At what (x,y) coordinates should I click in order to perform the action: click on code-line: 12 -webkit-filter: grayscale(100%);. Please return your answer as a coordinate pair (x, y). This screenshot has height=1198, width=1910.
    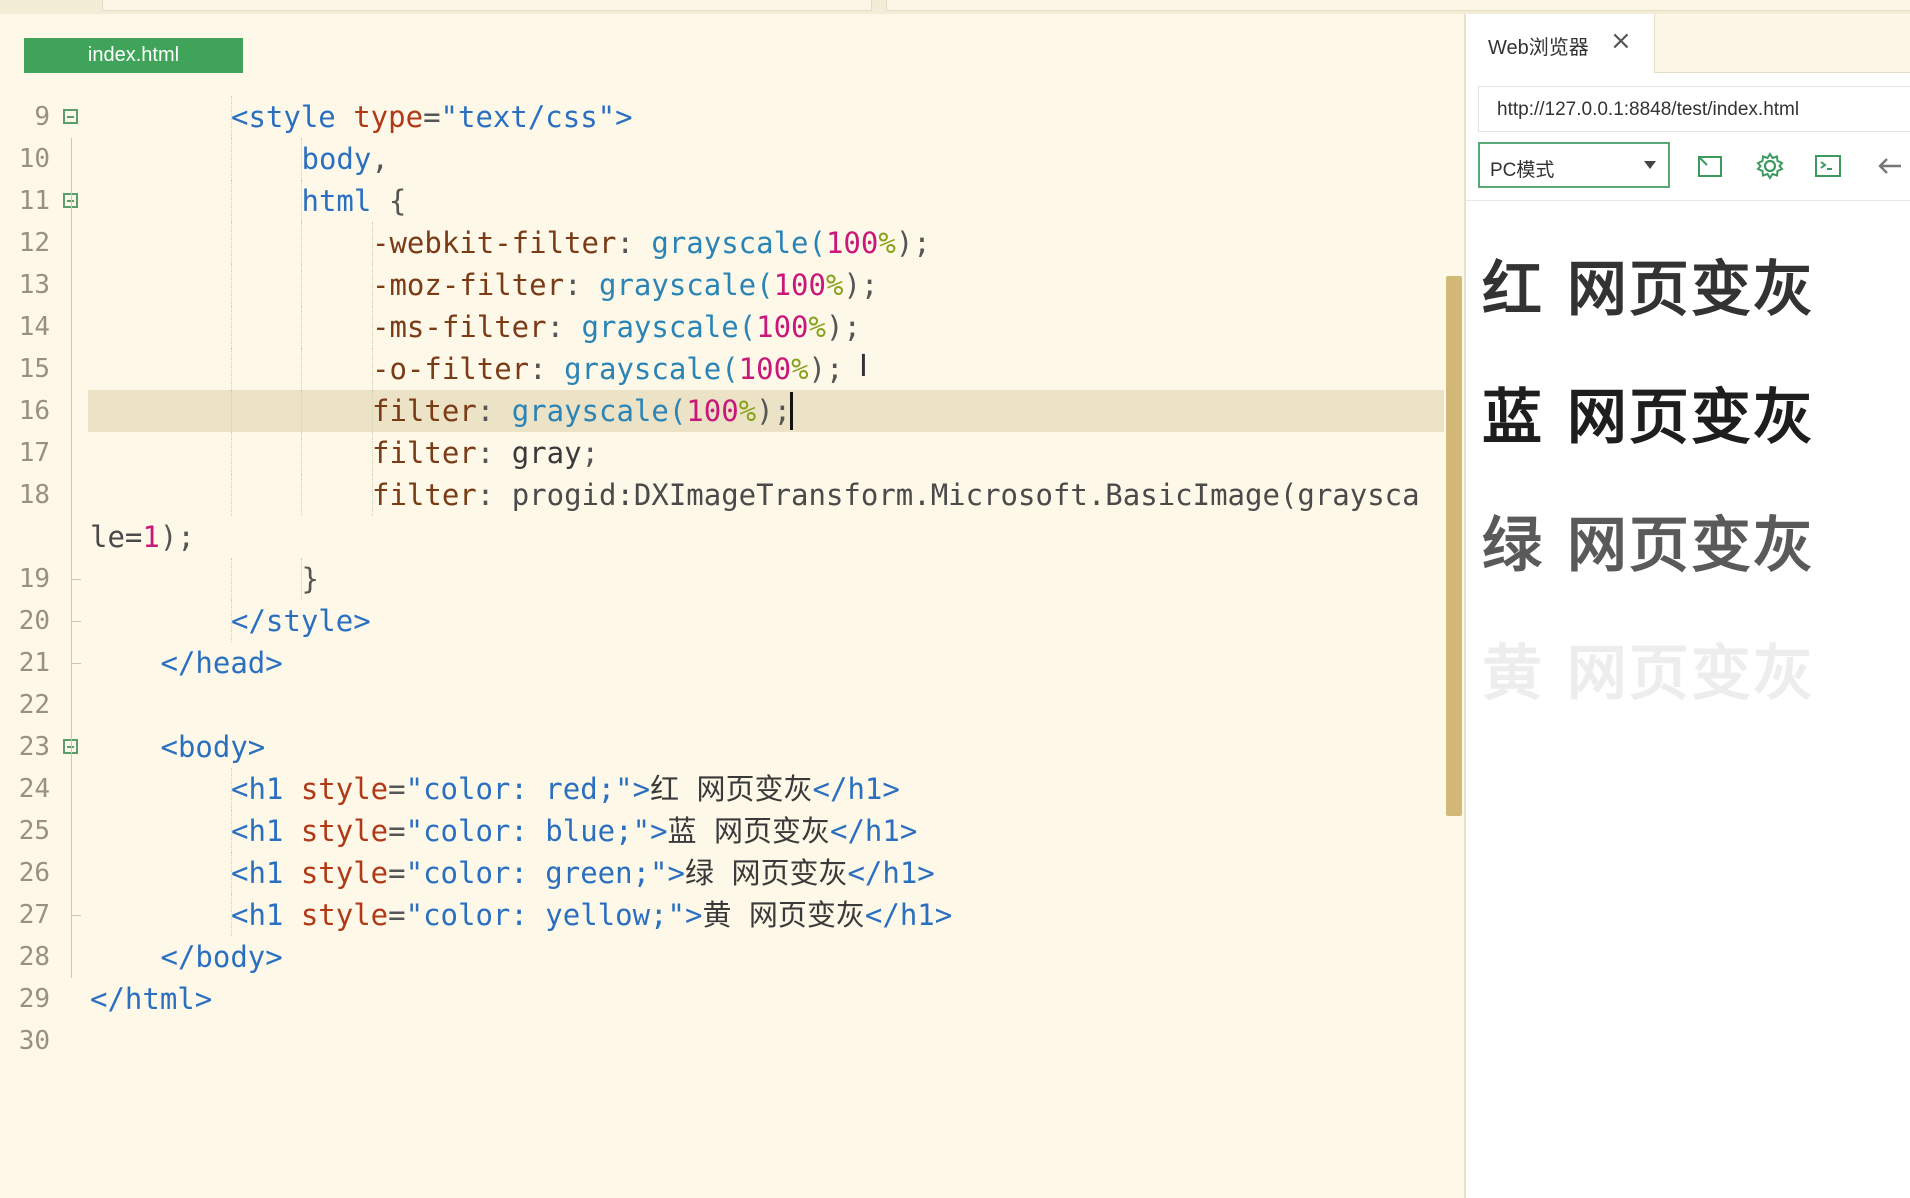
    Looking at the image, I should click on (724, 243).